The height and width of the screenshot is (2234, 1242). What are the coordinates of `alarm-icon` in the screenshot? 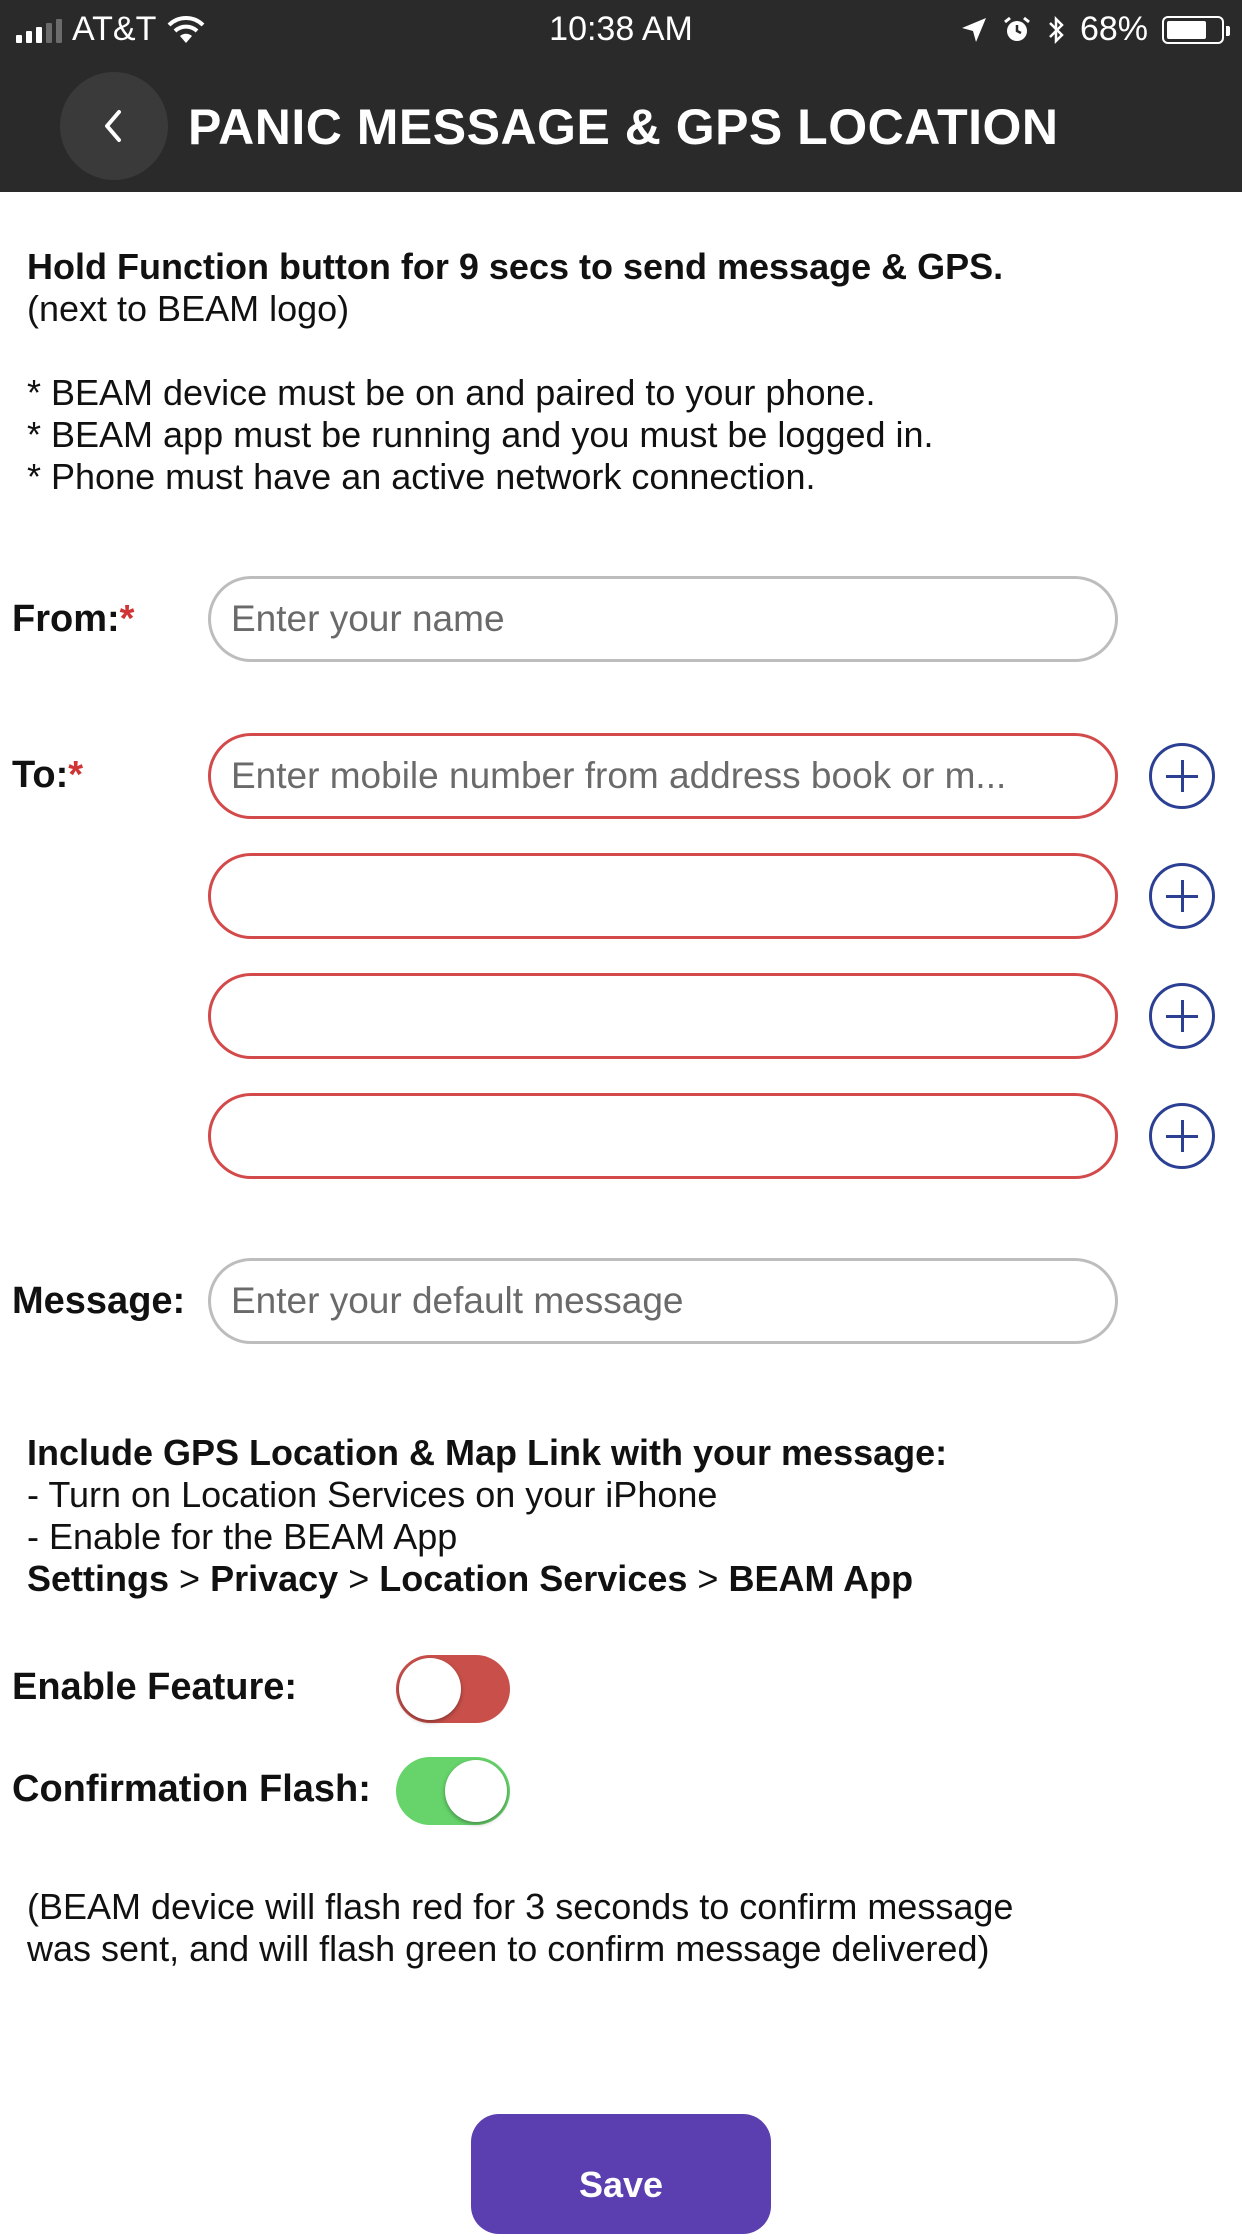 It's located at (1017, 28).